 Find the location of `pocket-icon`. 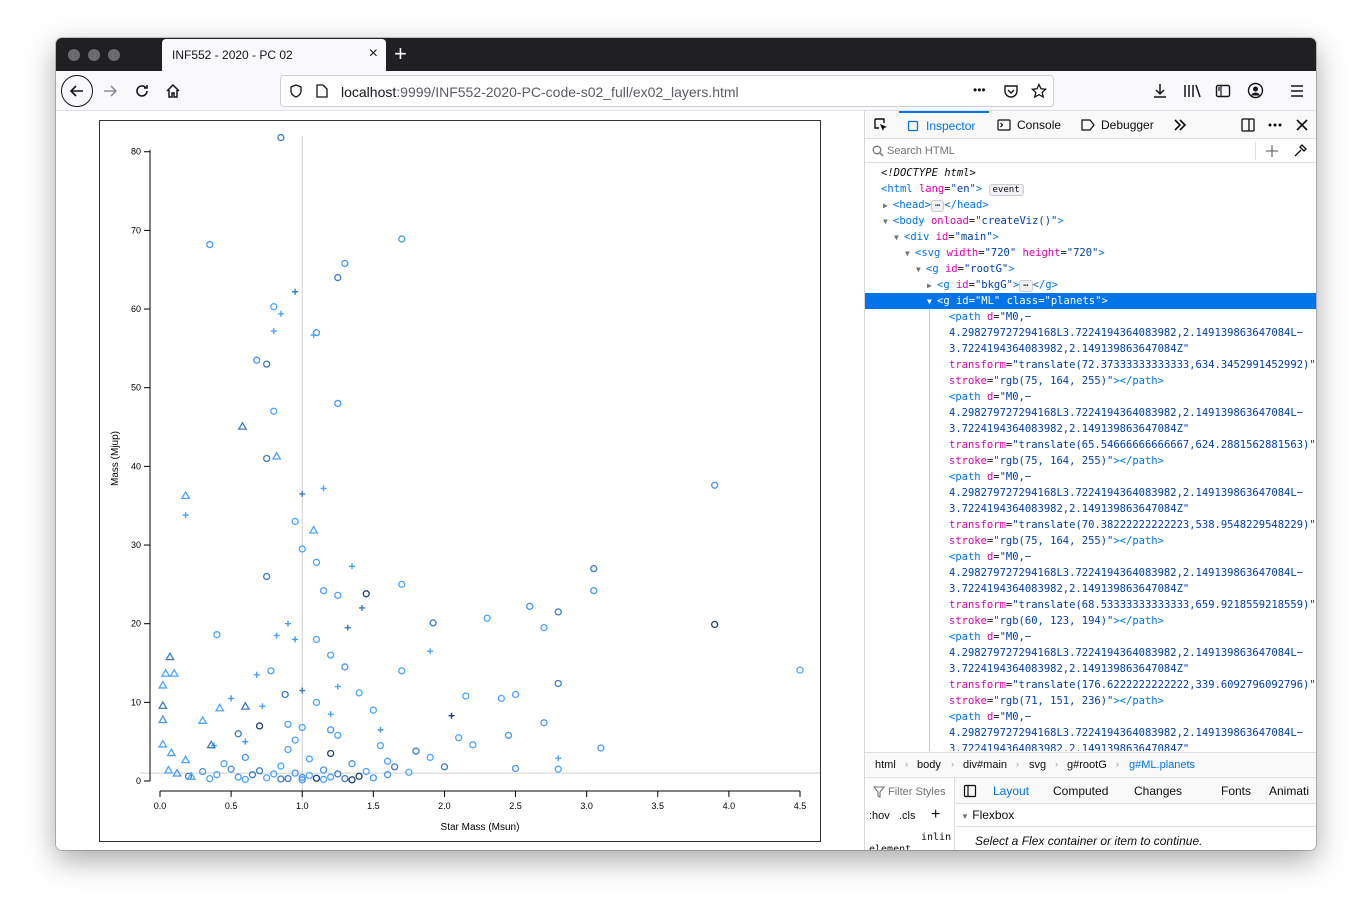

pocket-icon is located at coordinates (1011, 91).